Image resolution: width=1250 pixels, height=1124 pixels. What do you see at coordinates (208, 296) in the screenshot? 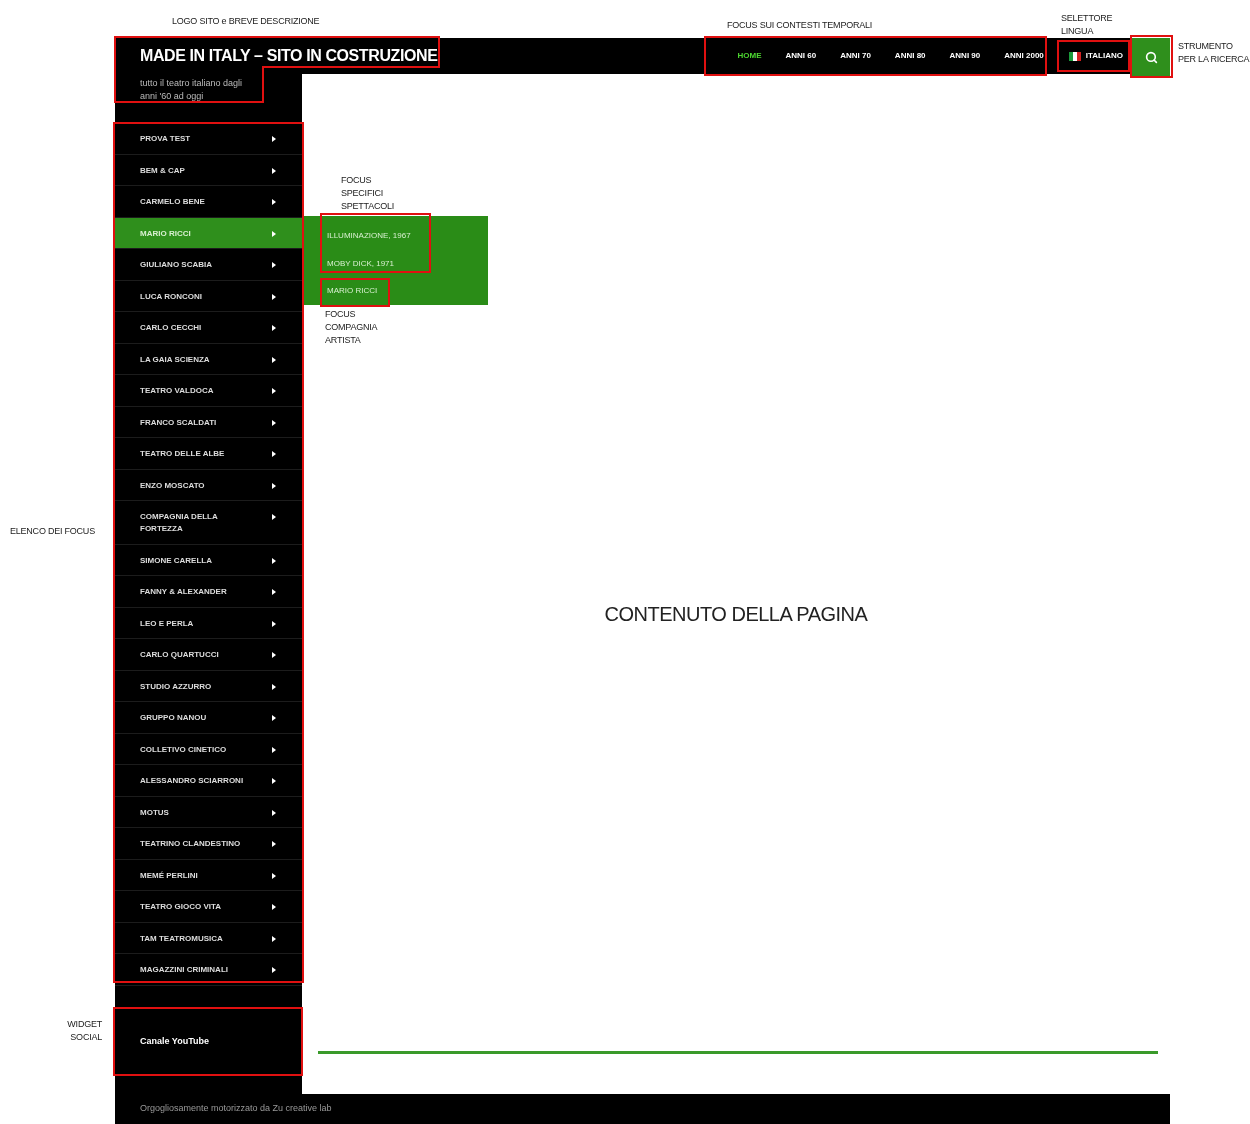
I see `focus-menu-item: LUCA RONCONI` at bounding box center [208, 296].